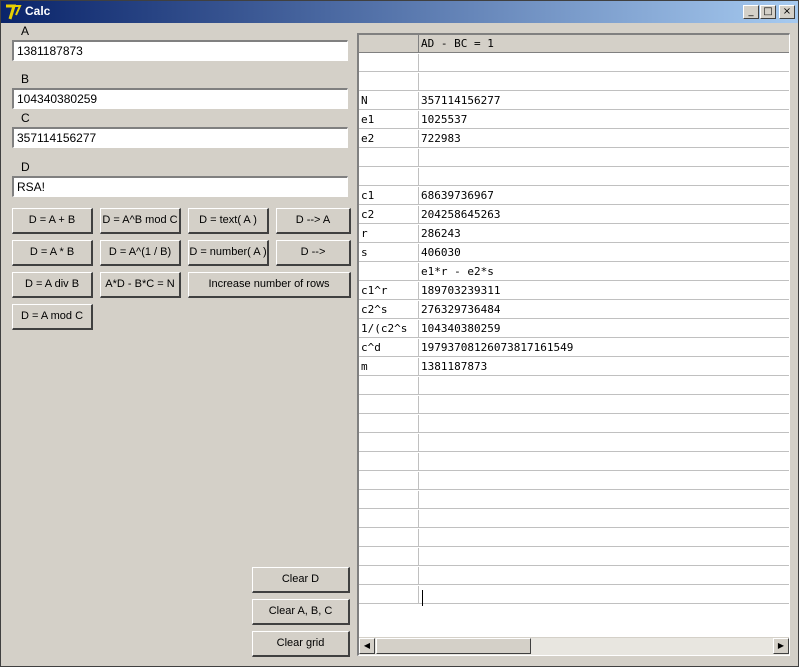 Image resolution: width=799 pixels, height=667 pixels. What do you see at coordinates (301, 644) in the screenshot?
I see `clear-grid-button: Clear grid` at bounding box center [301, 644].